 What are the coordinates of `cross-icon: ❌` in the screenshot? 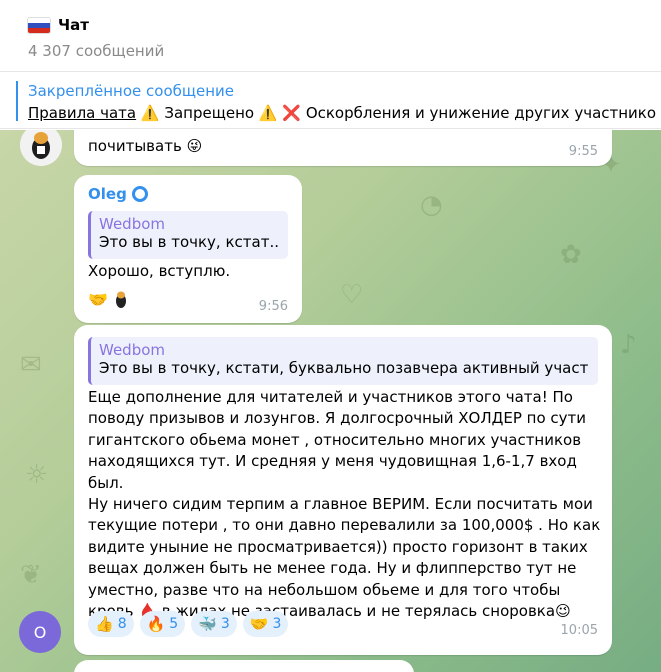 It's located at (292, 113).